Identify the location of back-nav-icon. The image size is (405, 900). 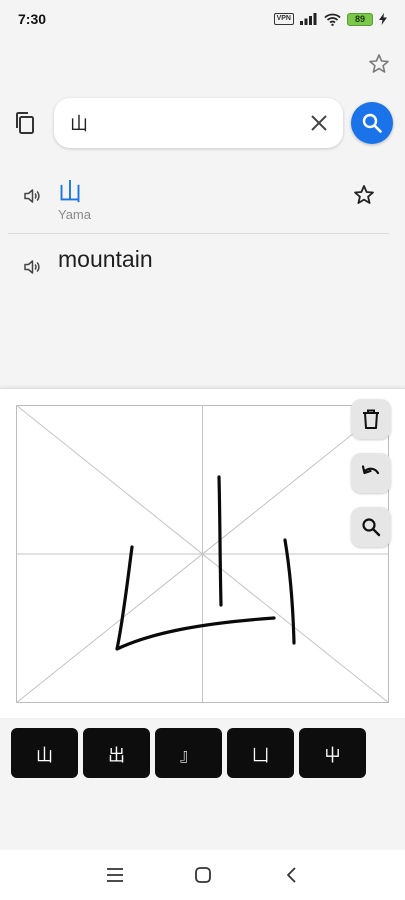
(291, 875).